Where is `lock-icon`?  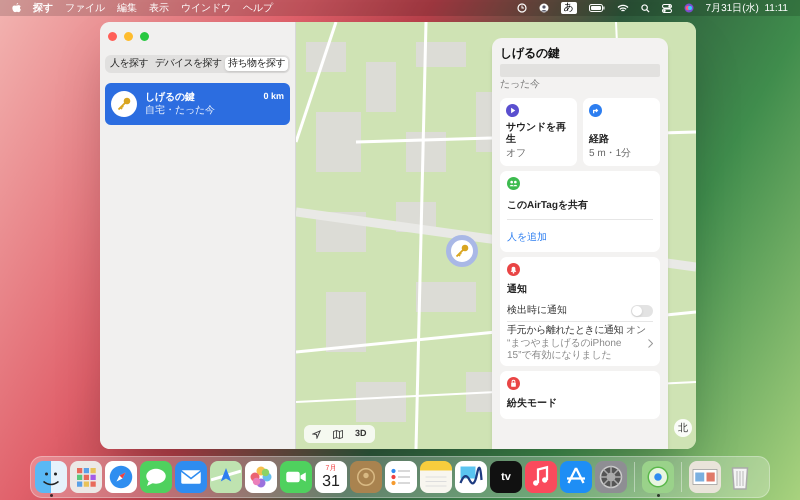 lock-icon is located at coordinates (513, 383).